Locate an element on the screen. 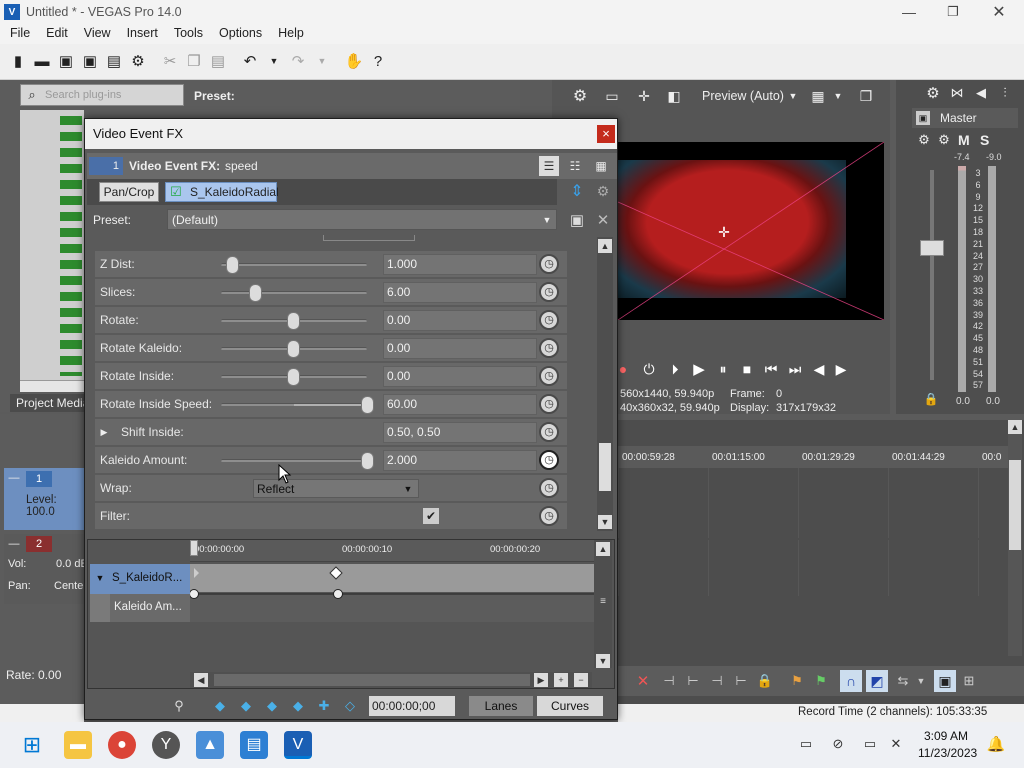 The width and height of the screenshot is (1024, 768). menu-options: Options is located at coordinates (240, 33).